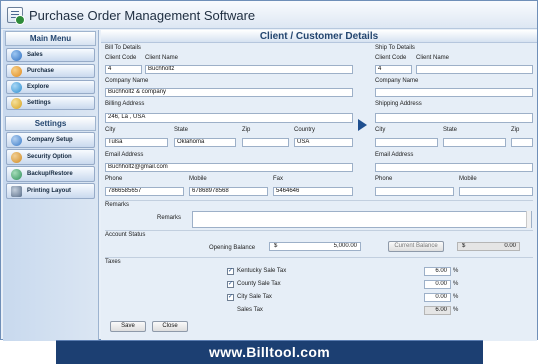  What do you see at coordinates (456, 271) in the screenshot?
I see `kentucky-tax-unit: %` at bounding box center [456, 271].